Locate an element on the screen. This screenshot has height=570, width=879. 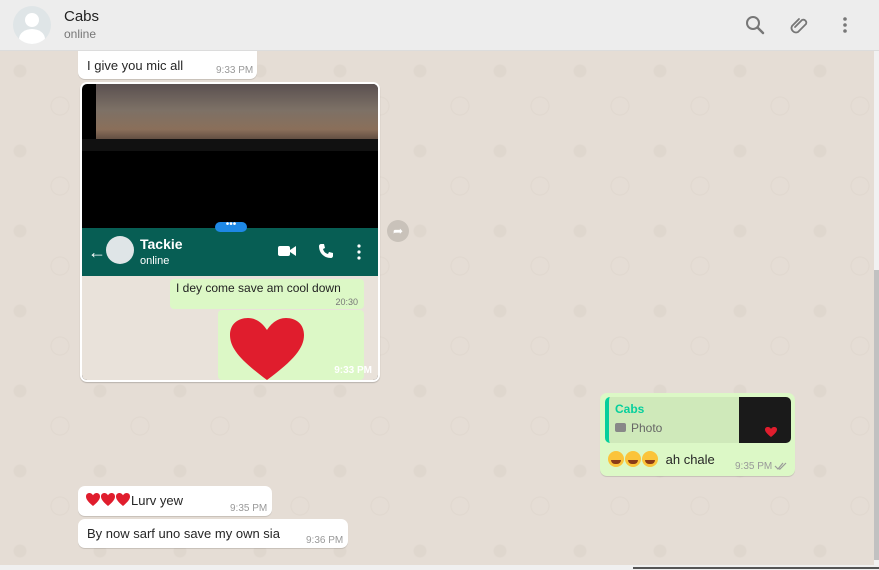
back-arrow-icon: ← is located at coordinates (97, 252).